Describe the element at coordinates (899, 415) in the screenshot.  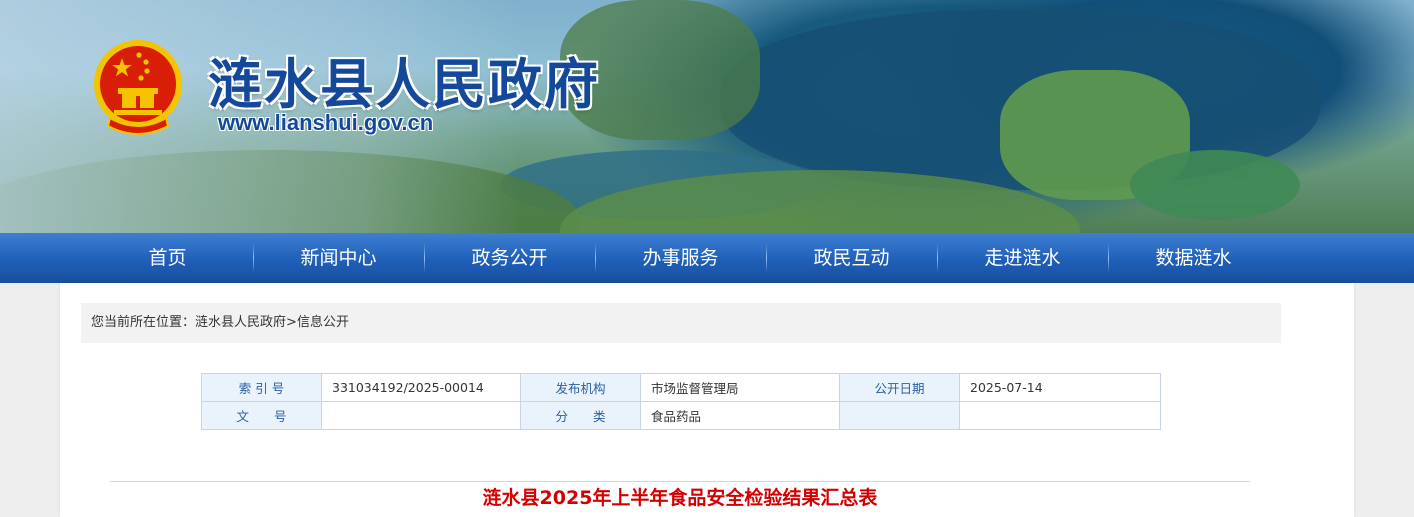
I see `empty-label-cell` at that location.